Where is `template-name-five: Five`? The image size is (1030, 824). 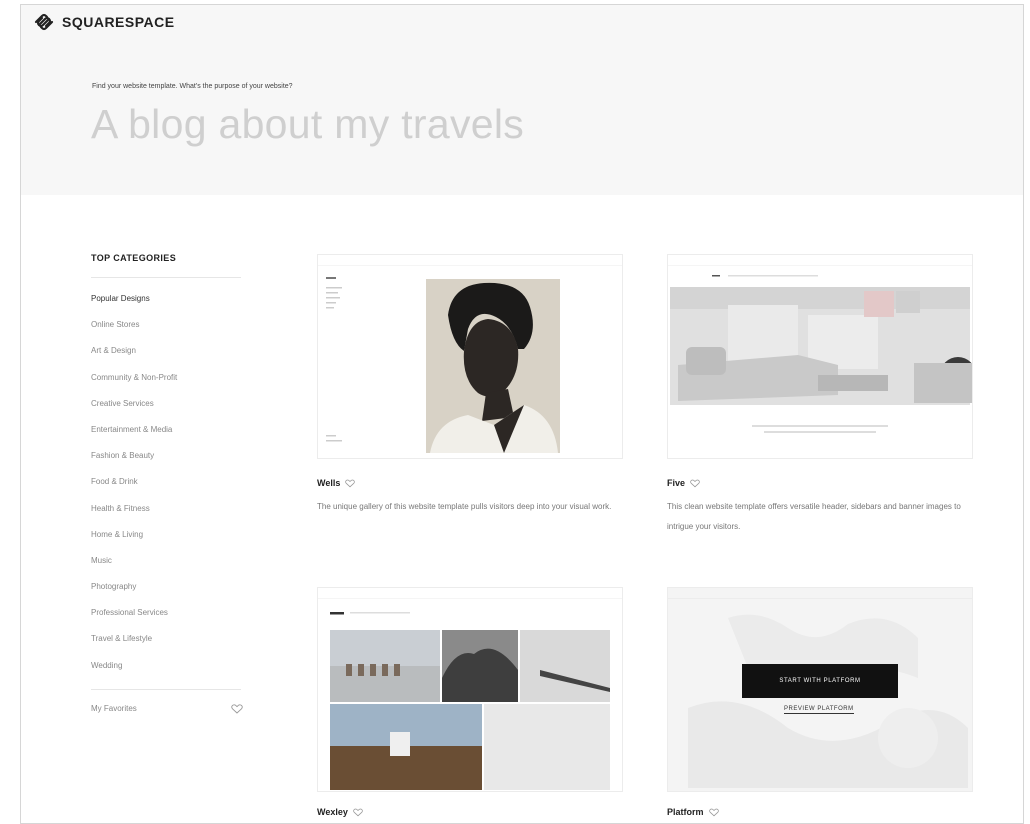 template-name-five: Five is located at coordinates (683, 483).